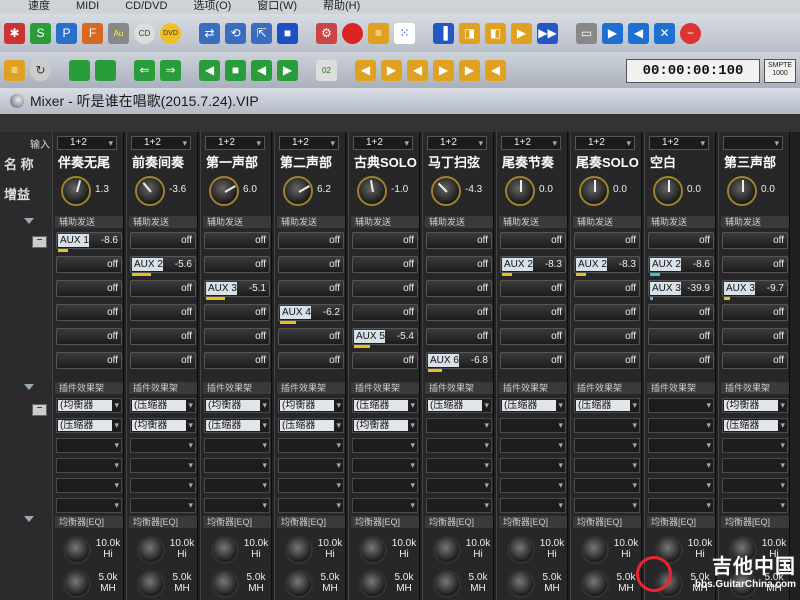  I want to click on aux-send-slot: AUX 2 -5.6, so click(163, 266).